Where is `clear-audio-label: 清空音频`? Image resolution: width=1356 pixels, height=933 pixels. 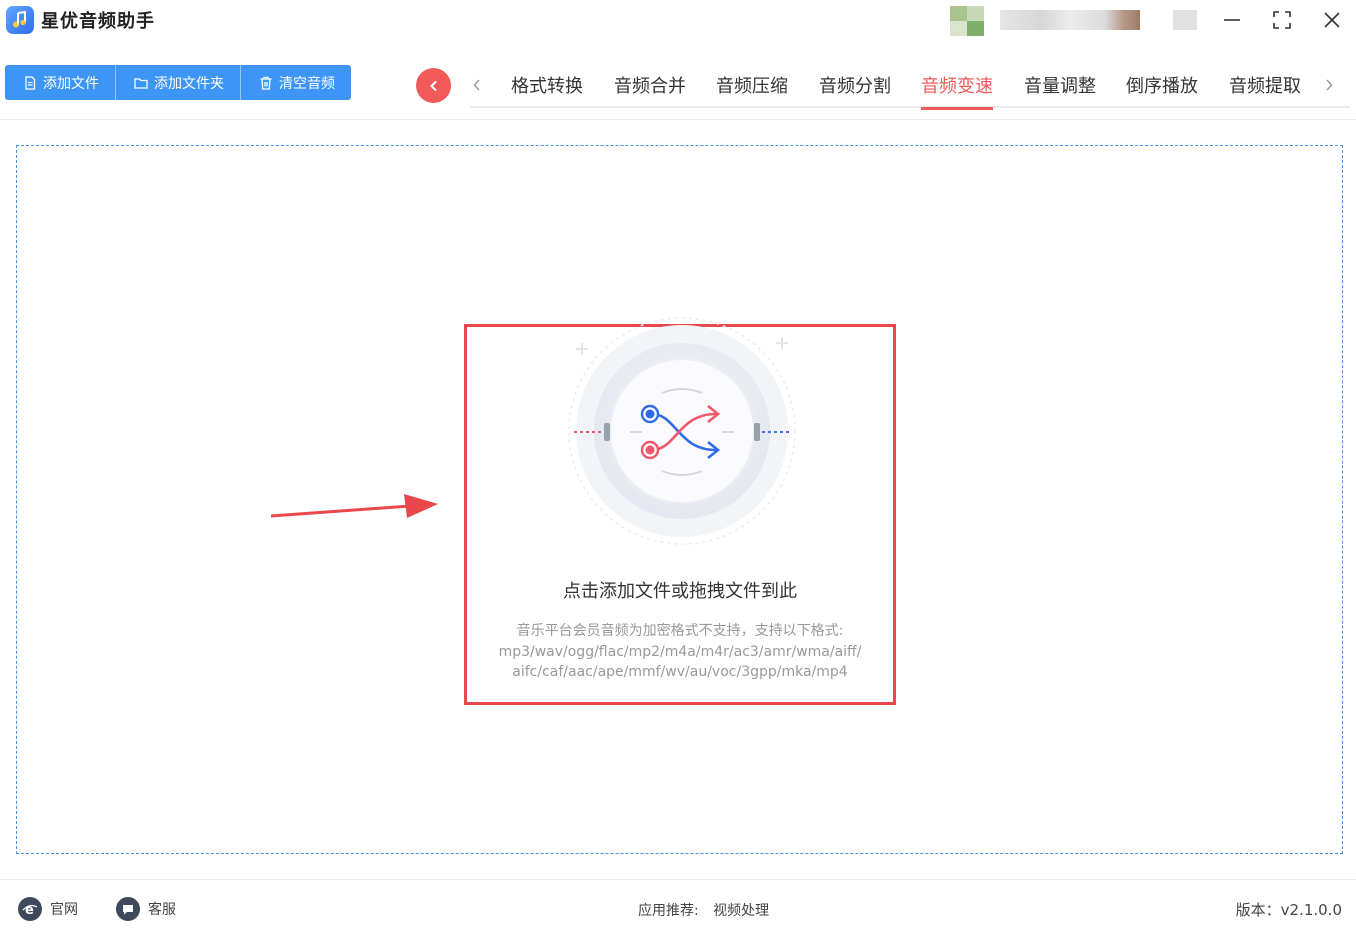 clear-audio-label: 清空音频 is located at coordinates (307, 83).